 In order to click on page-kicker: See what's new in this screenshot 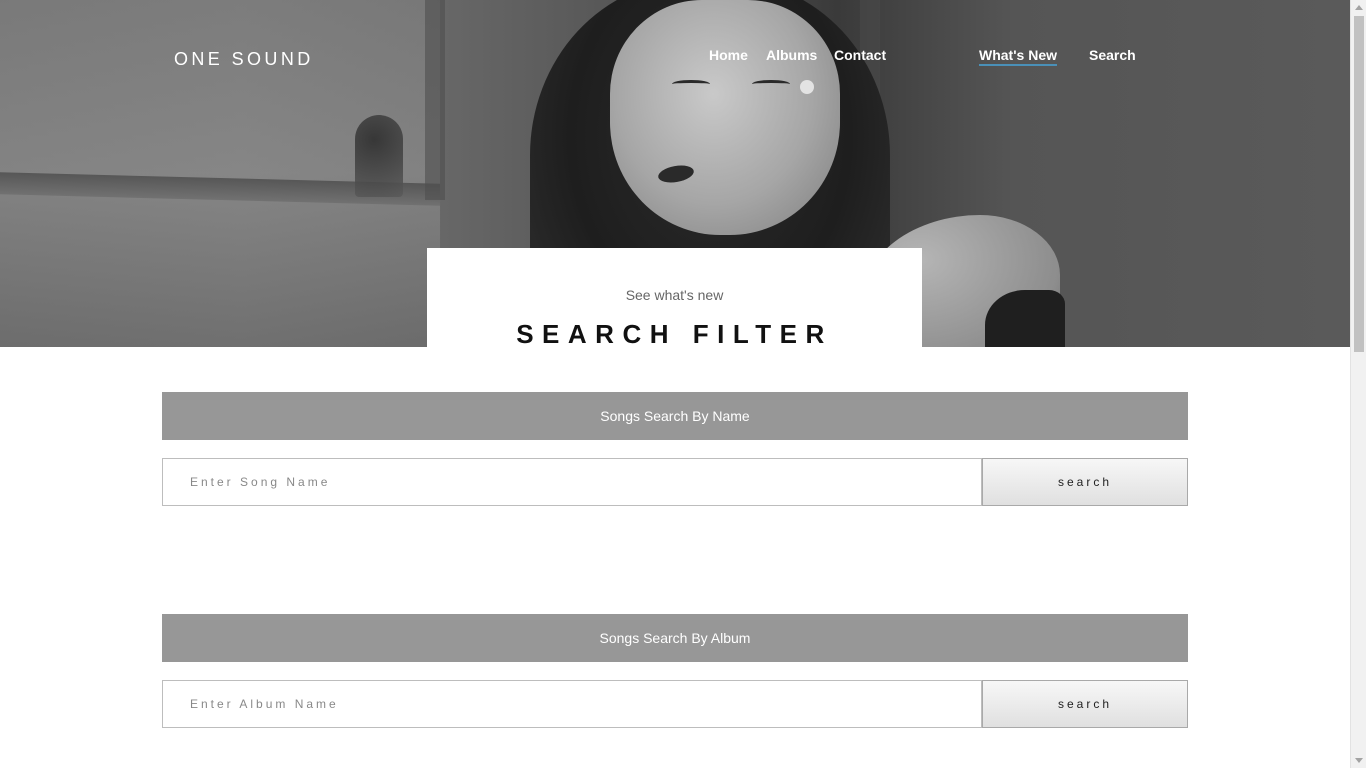, I will do `click(674, 295)`.